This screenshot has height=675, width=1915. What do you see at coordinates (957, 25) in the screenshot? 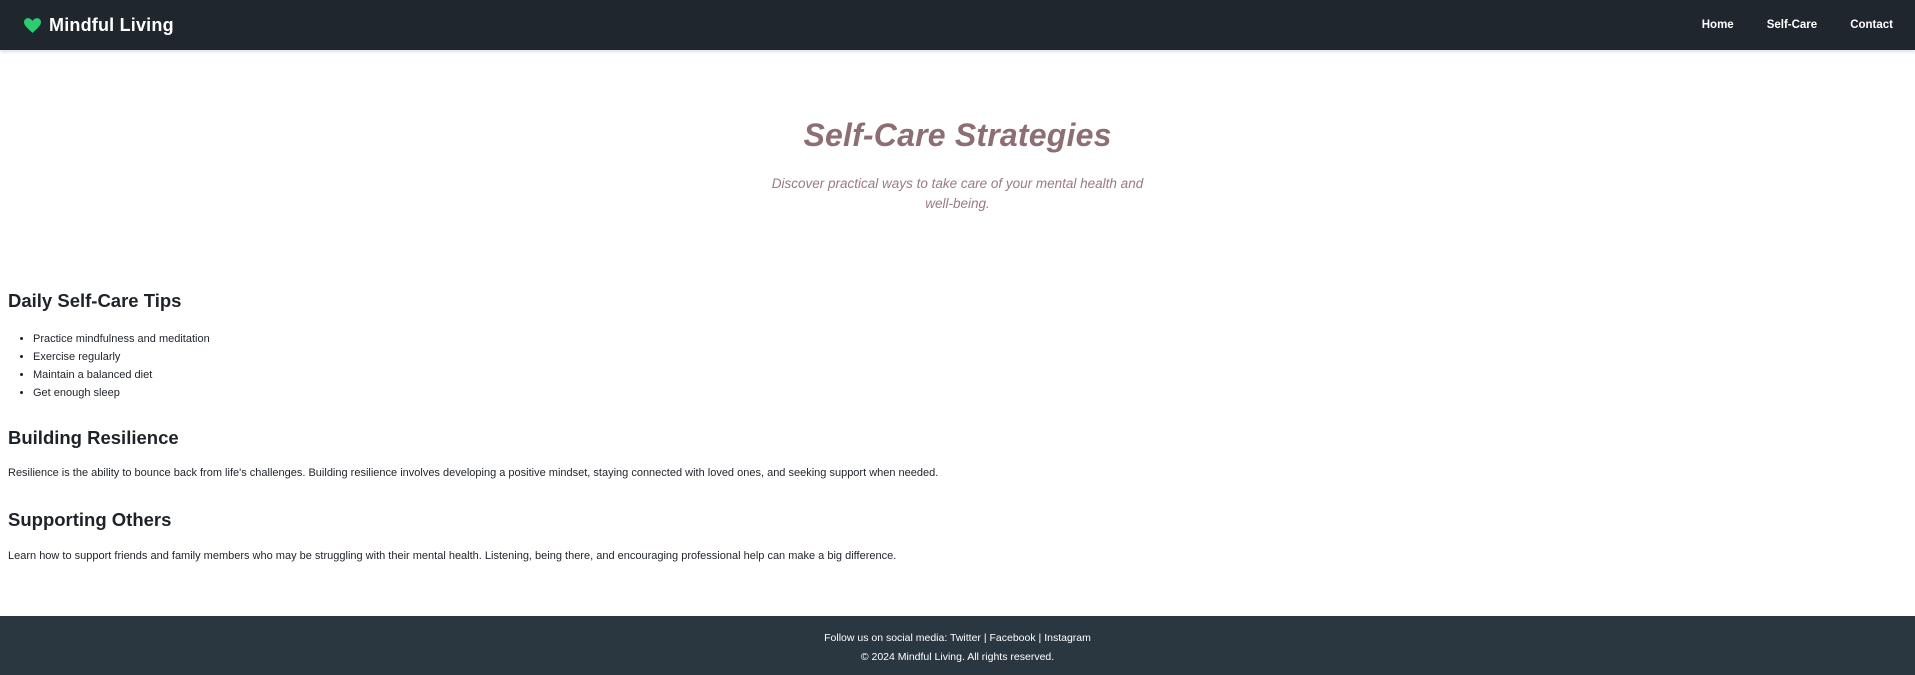
I see `top-navbar: Mindful Living Home Self-Care Contact` at bounding box center [957, 25].